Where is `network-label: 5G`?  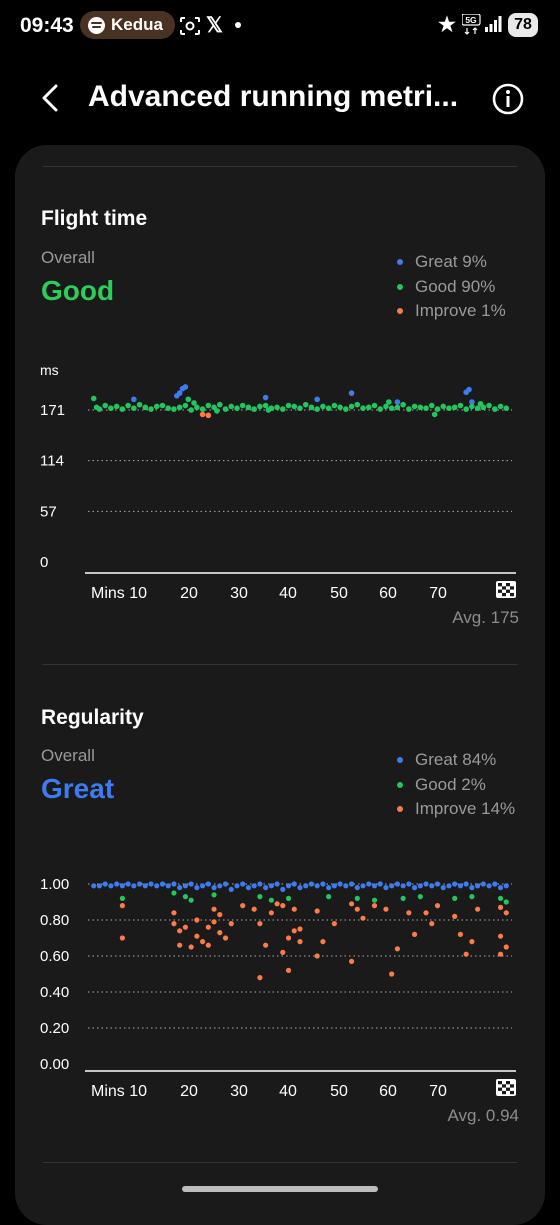
network-label: 5G is located at coordinates (471, 20).